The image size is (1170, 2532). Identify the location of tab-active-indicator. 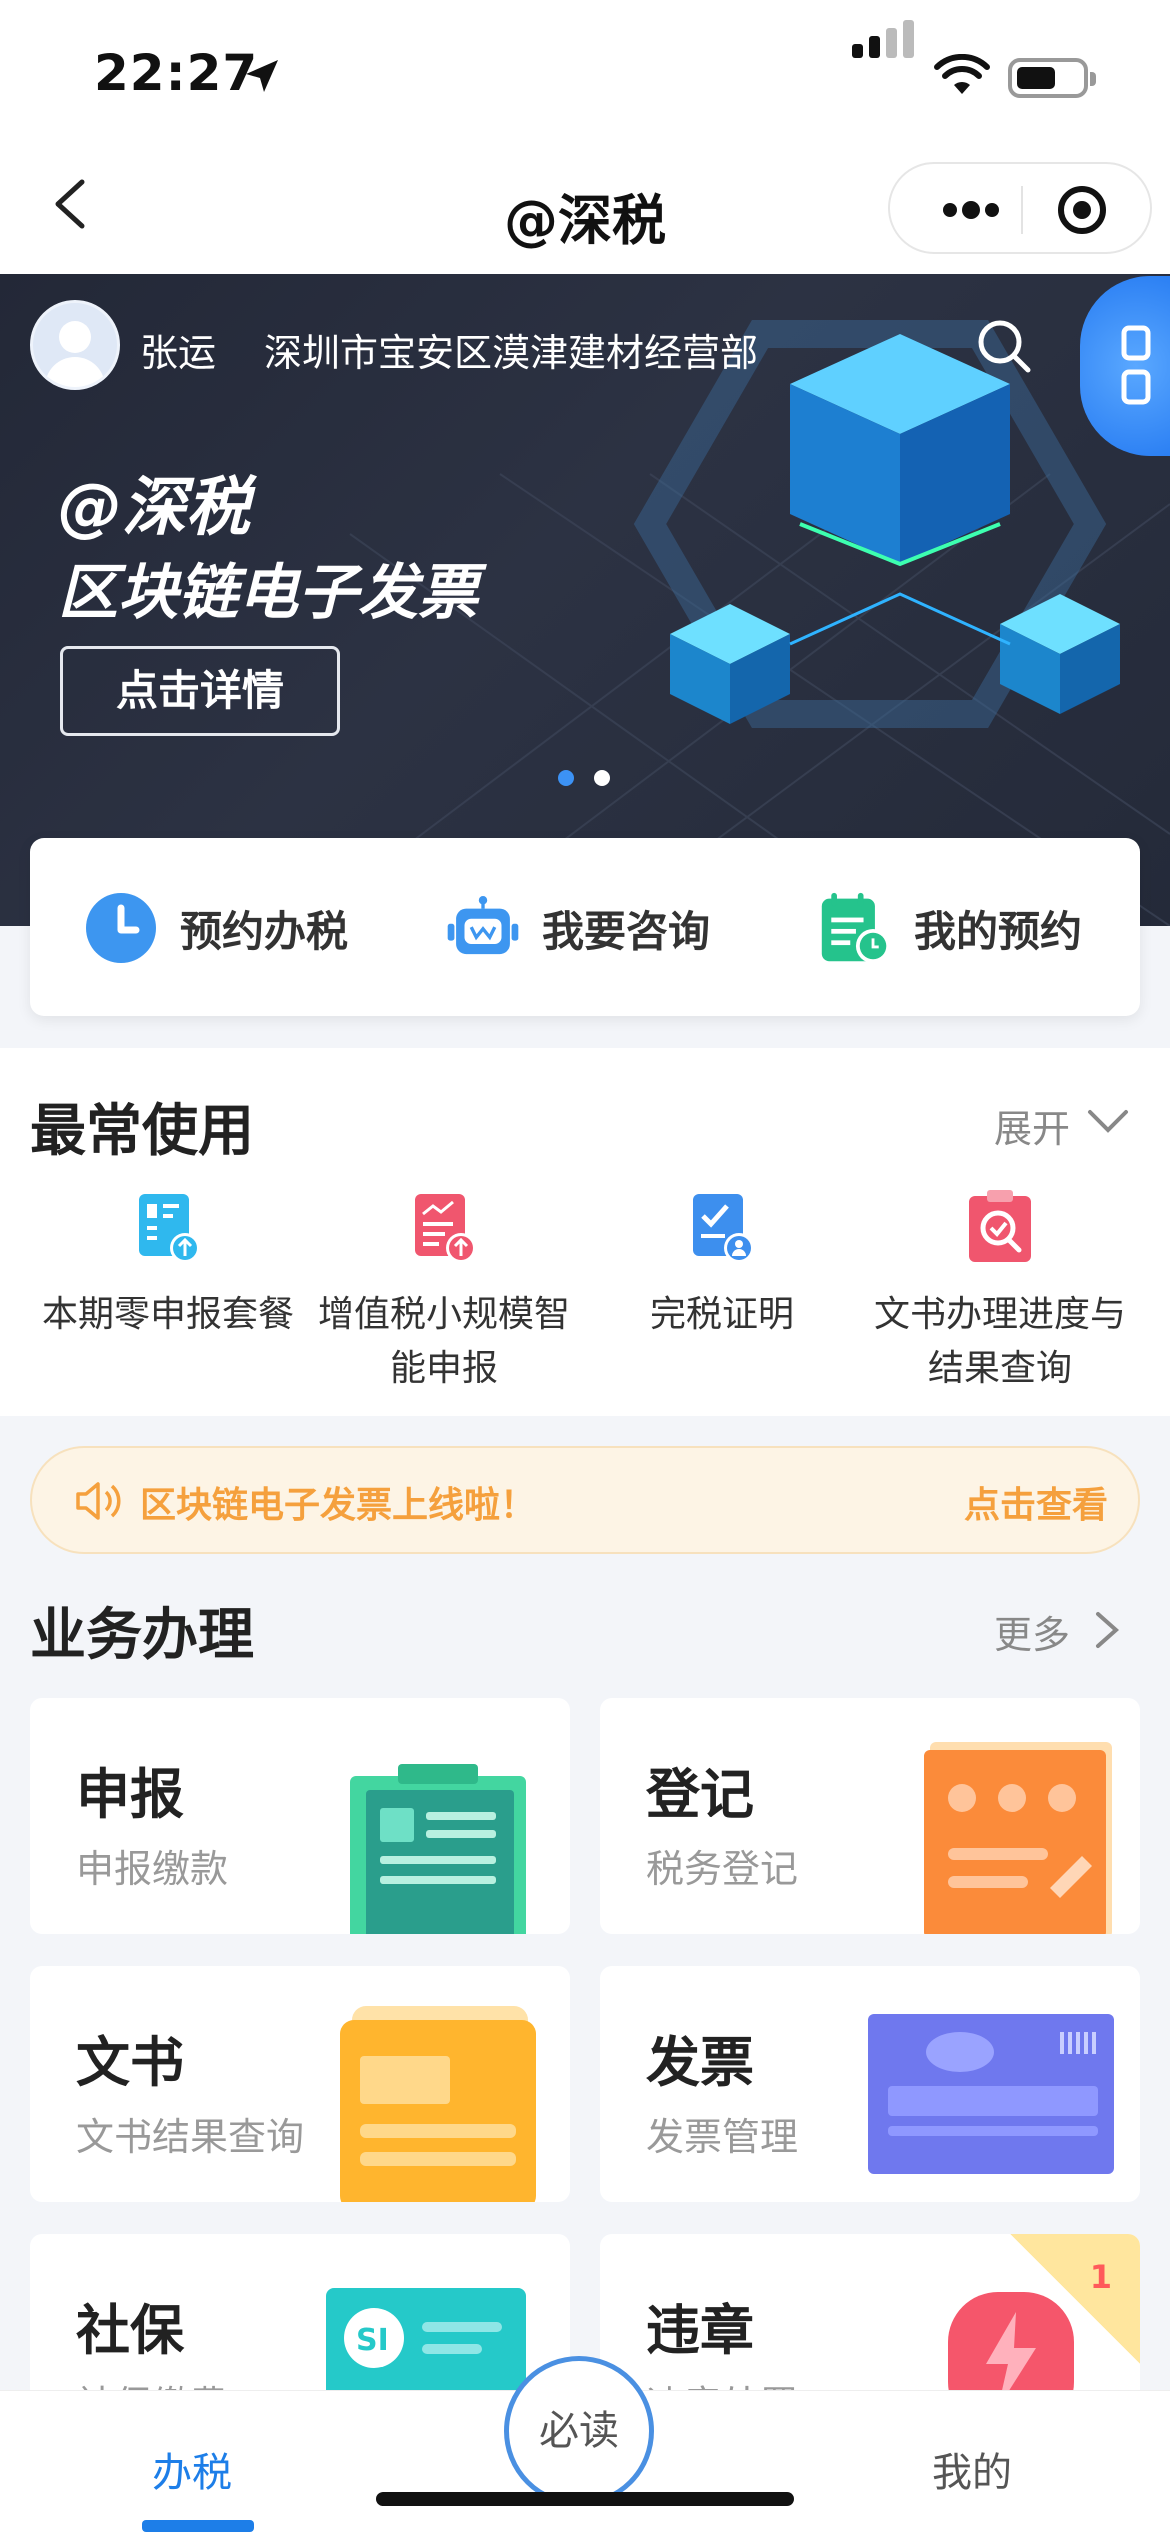
(198, 2526).